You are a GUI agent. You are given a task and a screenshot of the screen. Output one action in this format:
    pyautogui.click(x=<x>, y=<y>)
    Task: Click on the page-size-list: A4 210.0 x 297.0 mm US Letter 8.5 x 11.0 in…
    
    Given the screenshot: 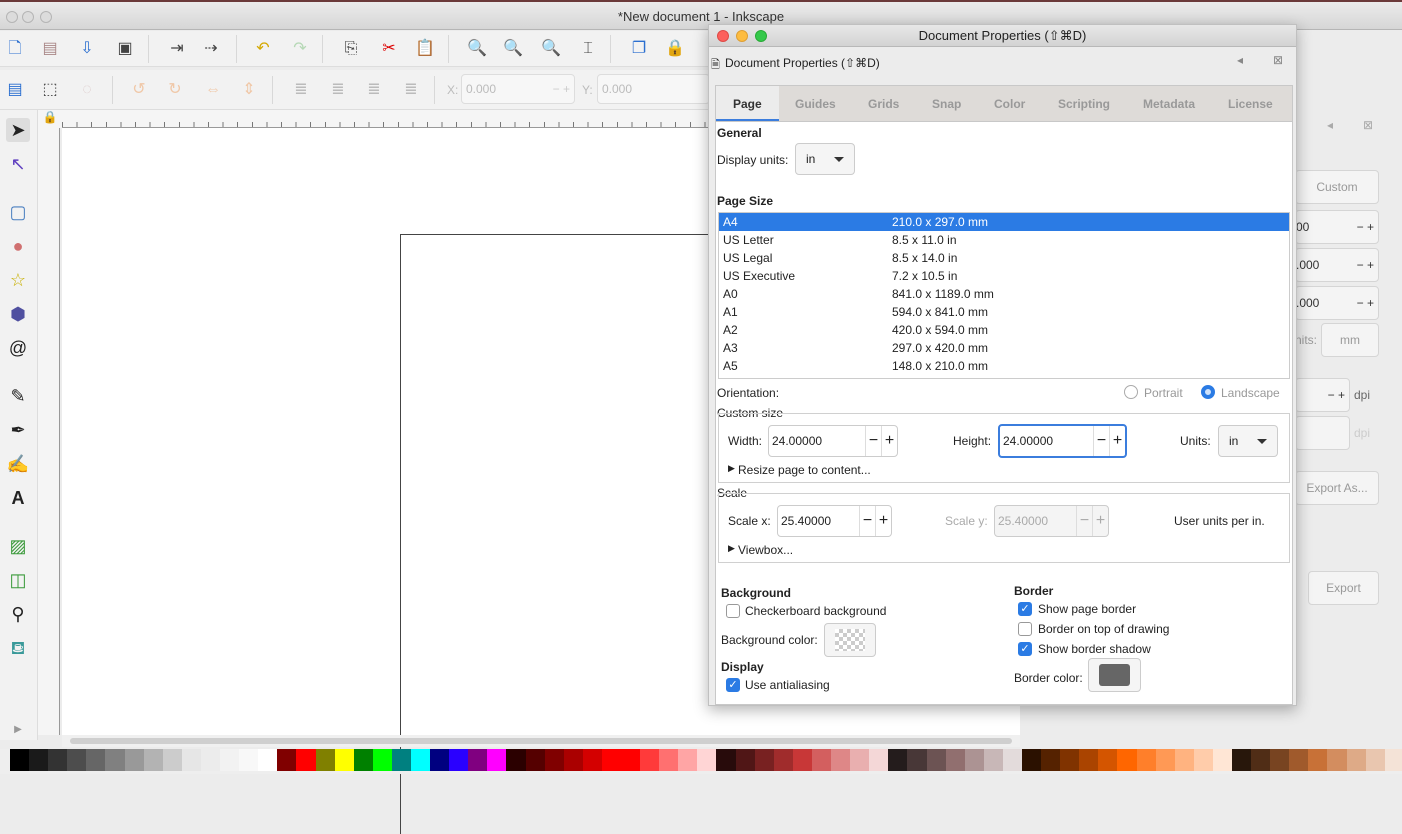 What is the action you would take?
    pyautogui.click(x=1004, y=295)
    